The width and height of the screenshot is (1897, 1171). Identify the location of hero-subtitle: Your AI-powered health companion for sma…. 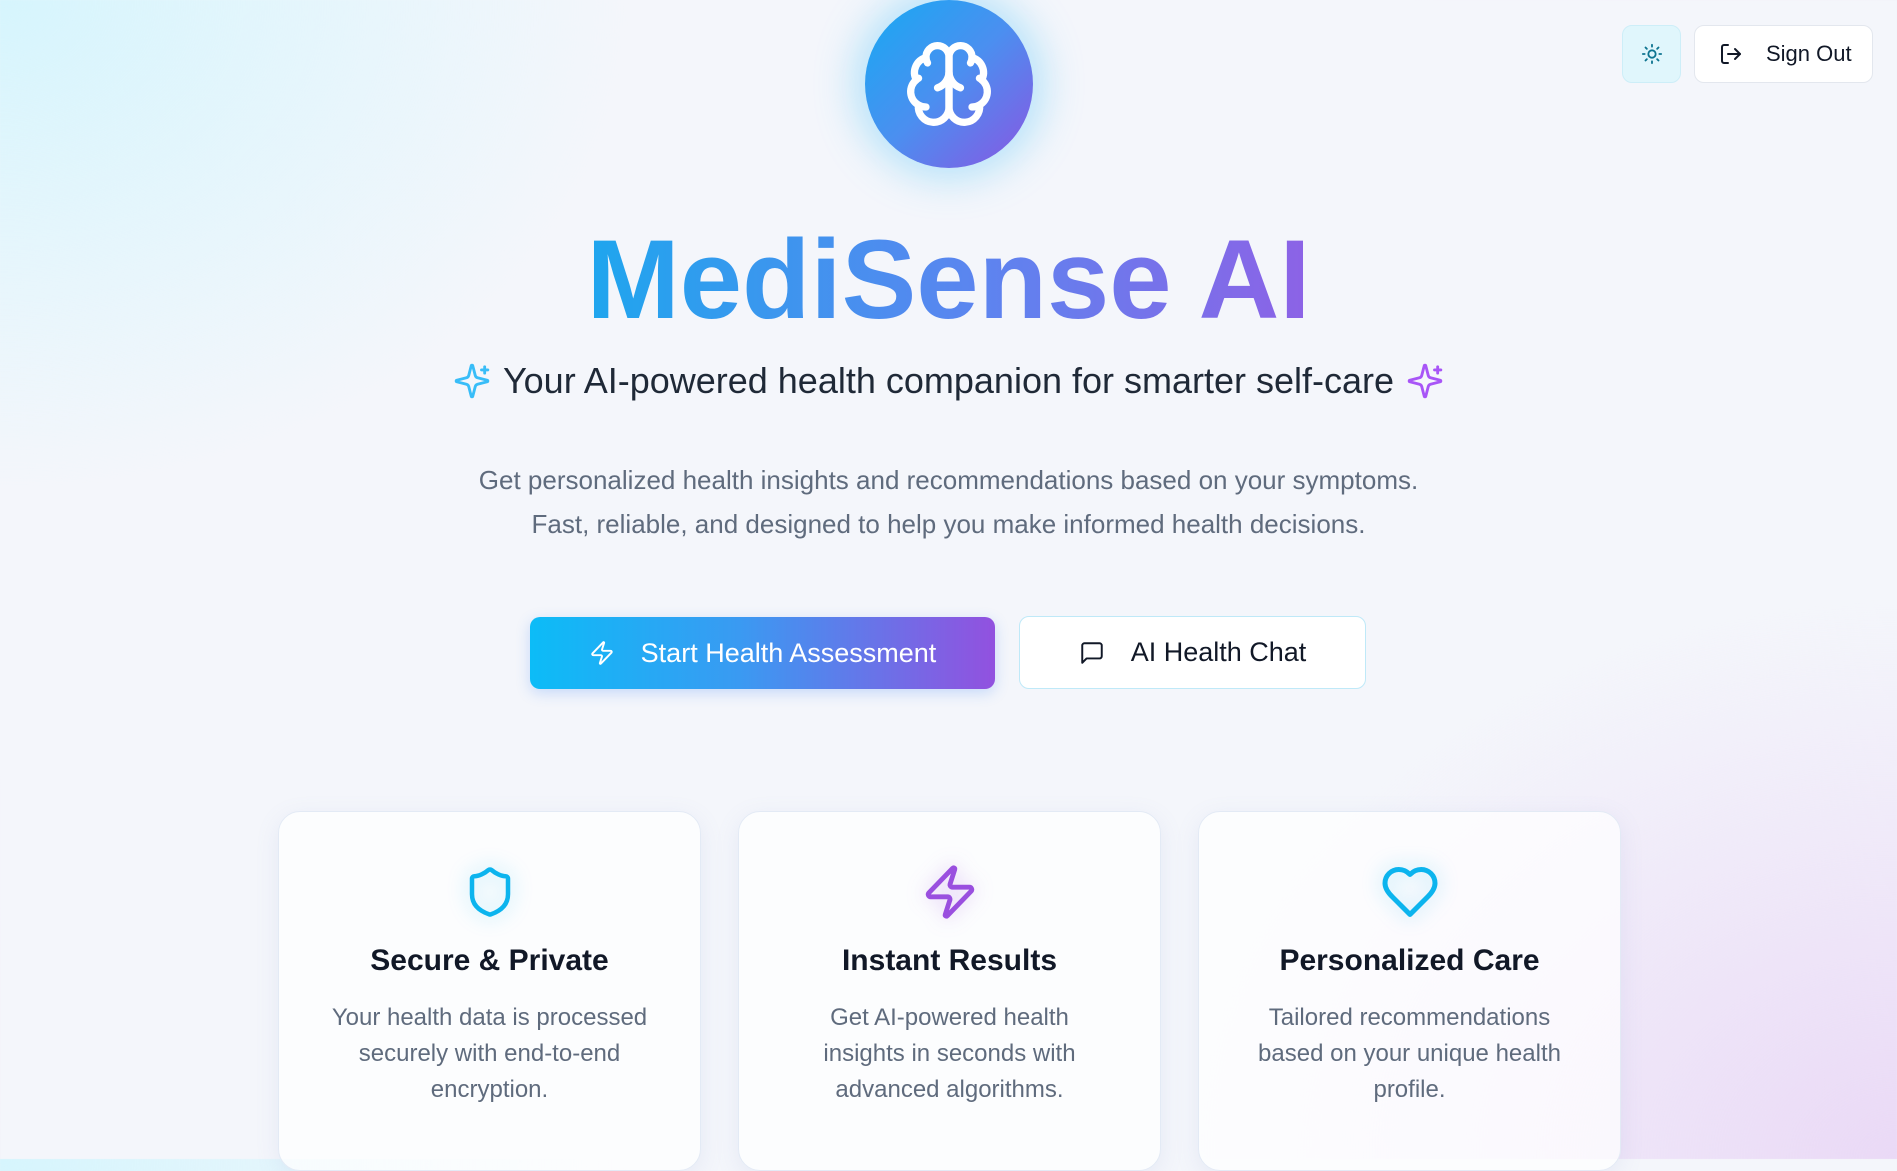
(948, 381).